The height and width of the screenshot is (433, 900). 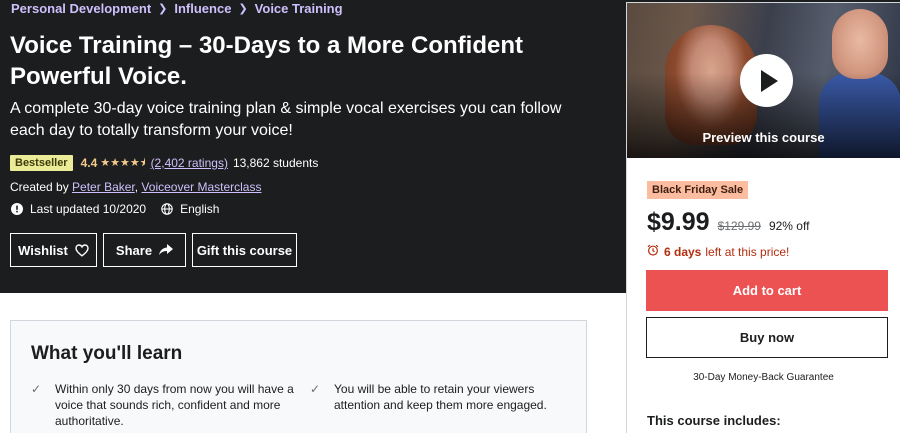 I want to click on discount-percent: 92% off, so click(x=789, y=226).